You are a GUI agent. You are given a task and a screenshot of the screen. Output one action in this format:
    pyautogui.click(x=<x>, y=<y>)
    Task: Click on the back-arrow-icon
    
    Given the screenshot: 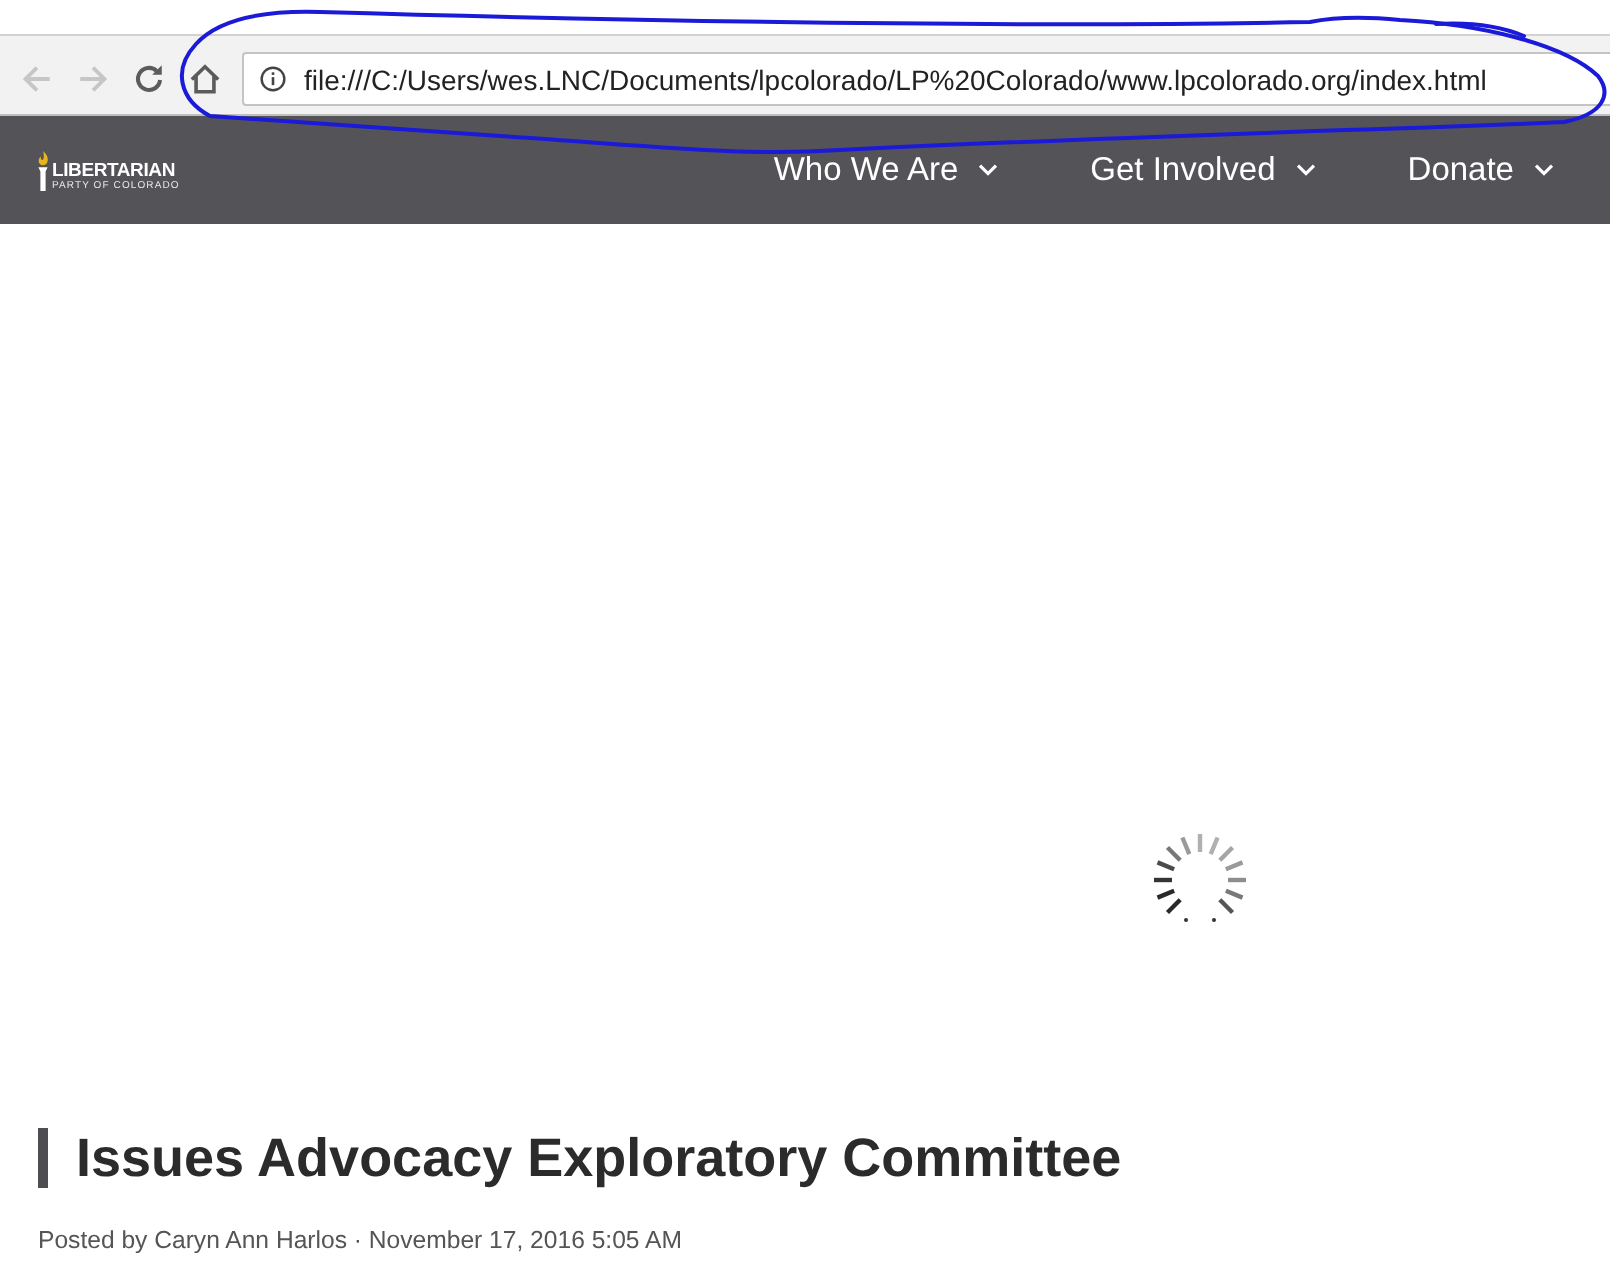 What is the action you would take?
    pyautogui.click(x=36, y=79)
    